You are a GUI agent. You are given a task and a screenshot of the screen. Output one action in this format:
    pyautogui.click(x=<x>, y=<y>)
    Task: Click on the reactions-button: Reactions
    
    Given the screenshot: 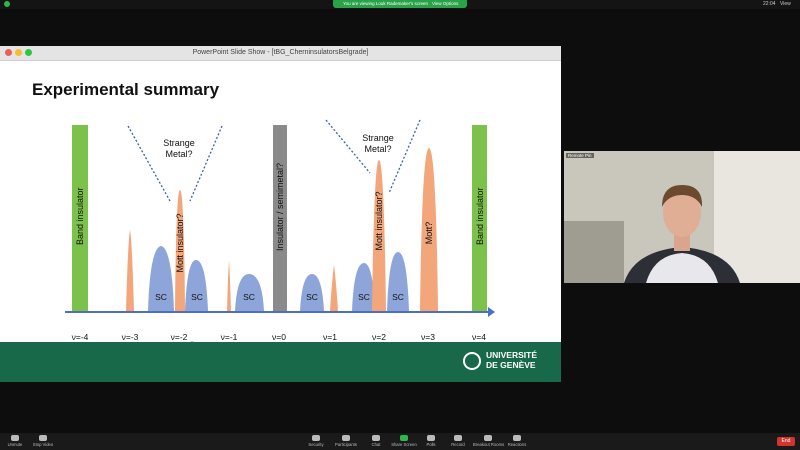 What is the action you would take?
    pyautogui.click(x=517, y=440)
    